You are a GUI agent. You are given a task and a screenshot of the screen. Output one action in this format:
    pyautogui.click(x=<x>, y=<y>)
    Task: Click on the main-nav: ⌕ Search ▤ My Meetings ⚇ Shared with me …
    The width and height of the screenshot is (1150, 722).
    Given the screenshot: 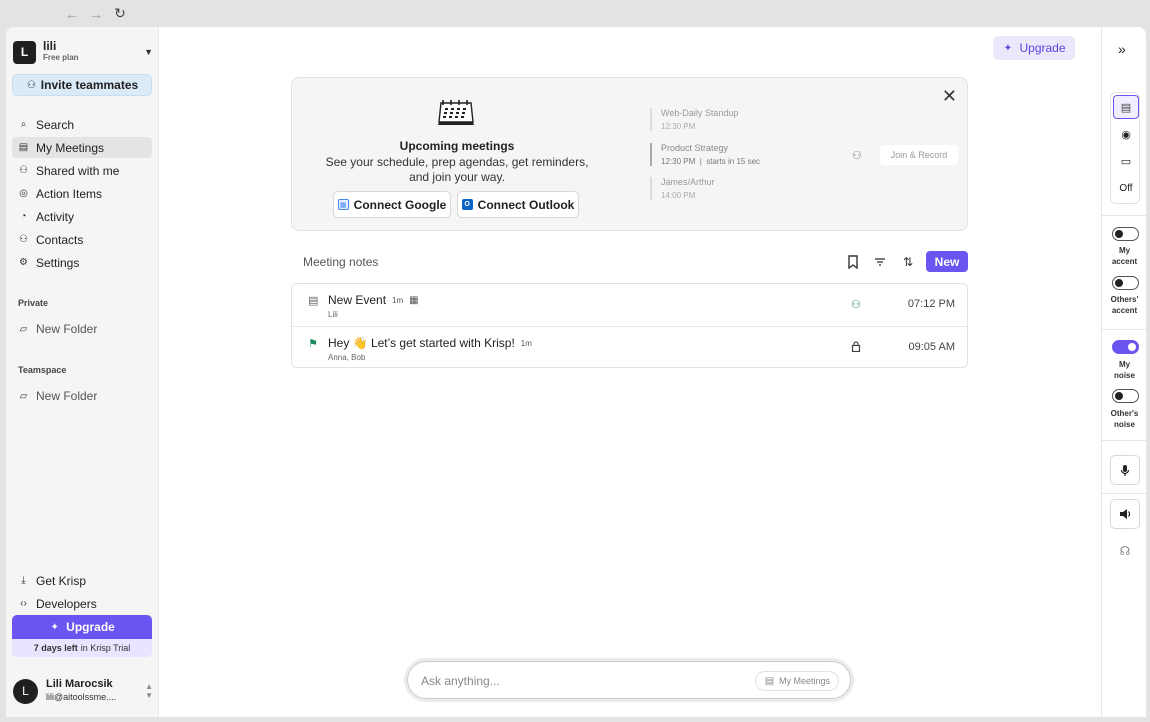 What is the action you would take?
    pyautogui.click(x=82, y=194)
    